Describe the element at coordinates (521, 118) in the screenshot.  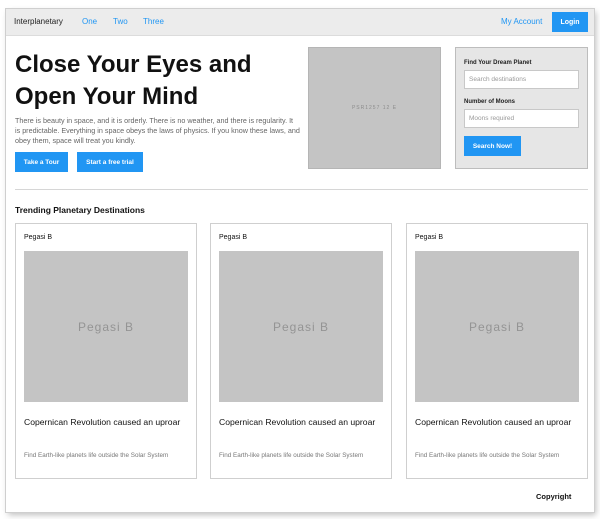
I see `moons-input` at that location.